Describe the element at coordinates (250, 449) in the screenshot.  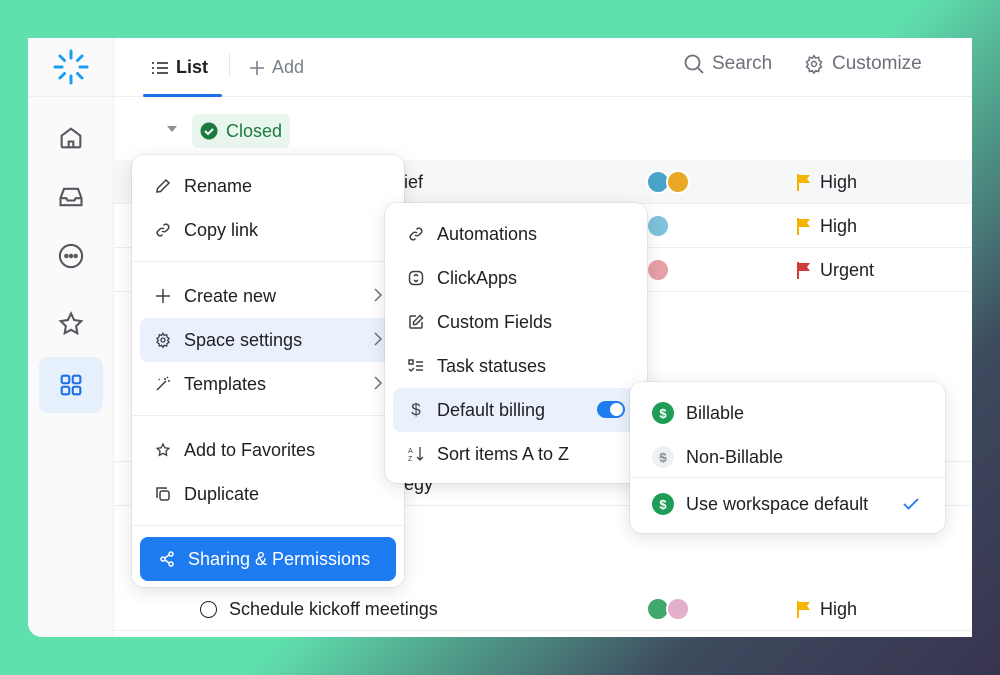
I see `menu-label: Add to Favorites` at that location.